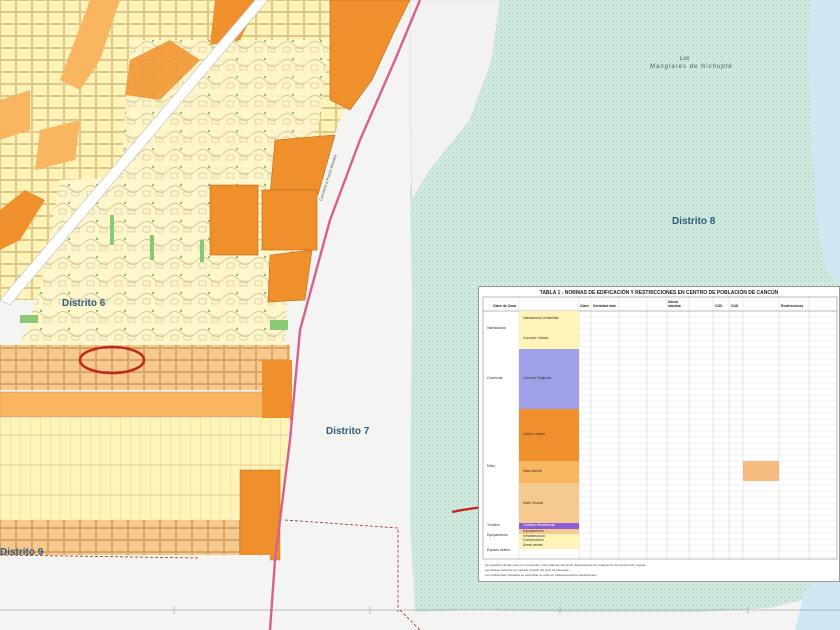  I want to click on group-equipamiento: Equipamiento, so click(497, 535).